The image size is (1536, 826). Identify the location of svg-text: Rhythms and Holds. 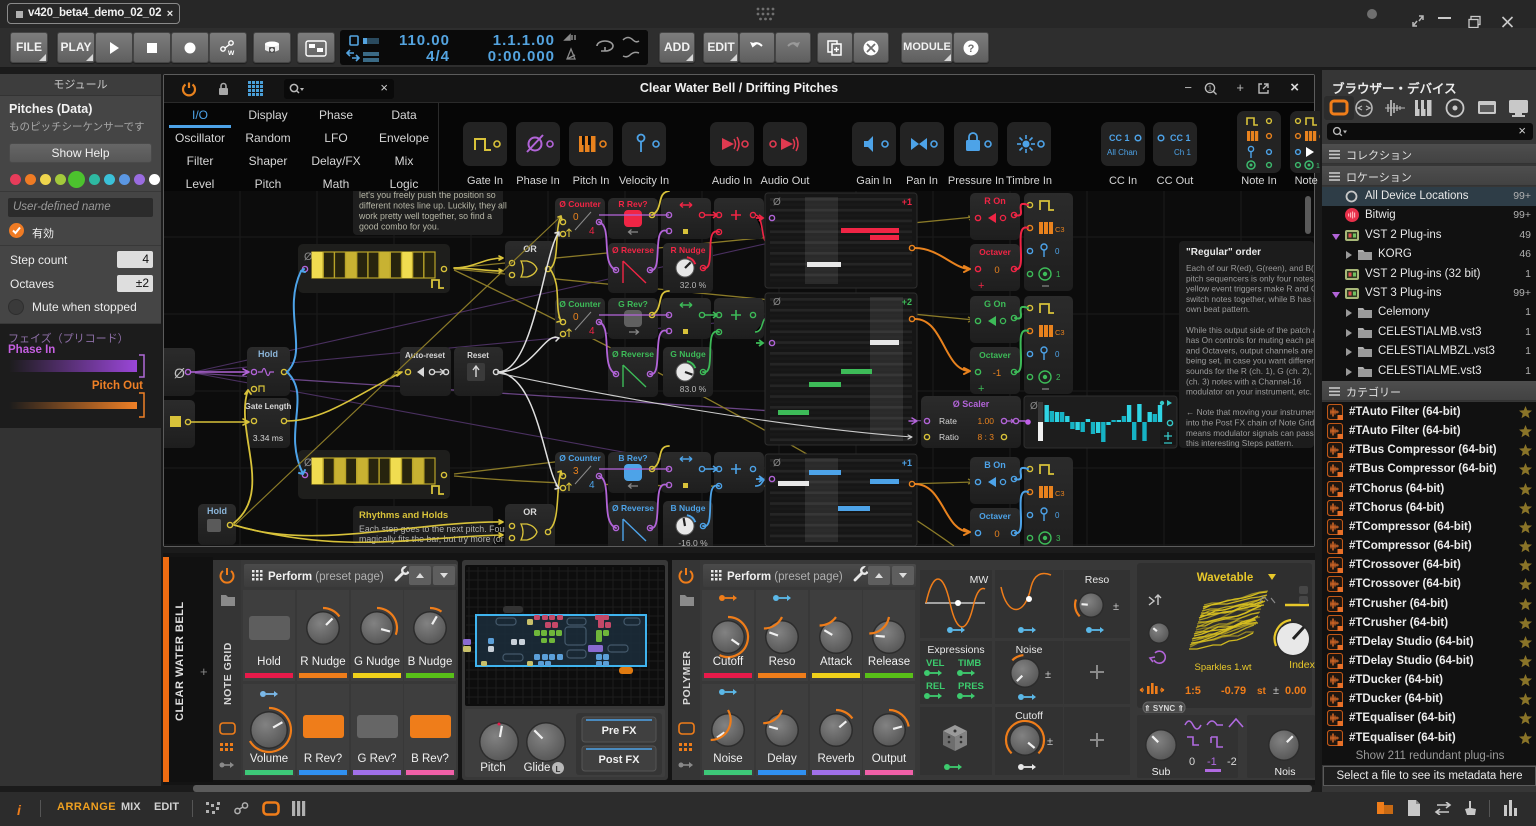
(403, 515).